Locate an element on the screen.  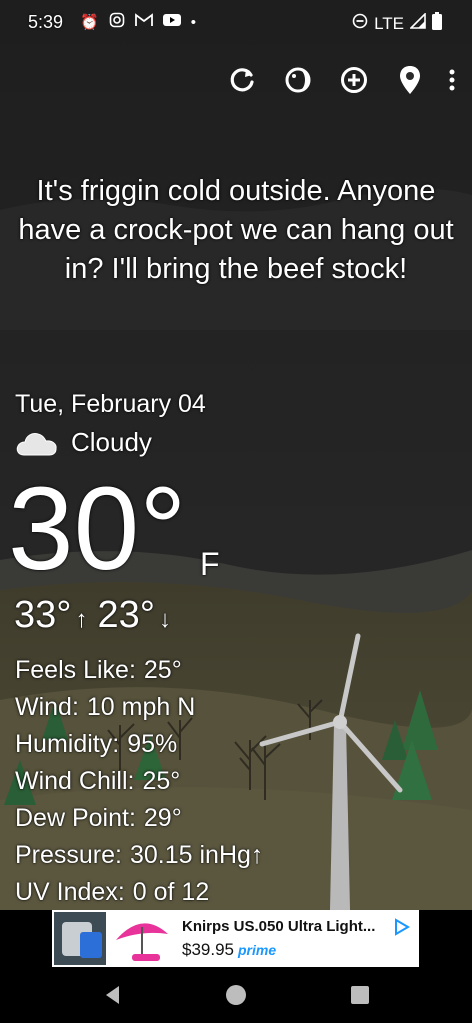
detail-feels-like: Feels Like: 25° is located at coordinates (139, 670).